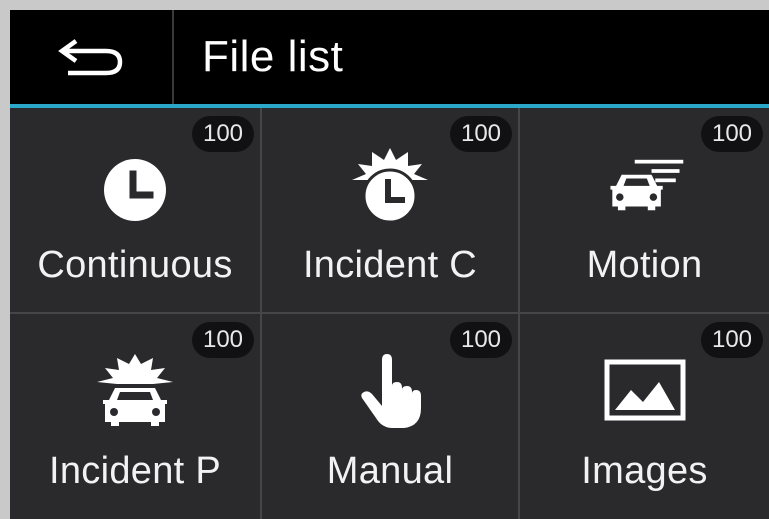  Describe the element at coordinates (135, 265) in the screenshot. I see `tile-label: Continuous` at that location.